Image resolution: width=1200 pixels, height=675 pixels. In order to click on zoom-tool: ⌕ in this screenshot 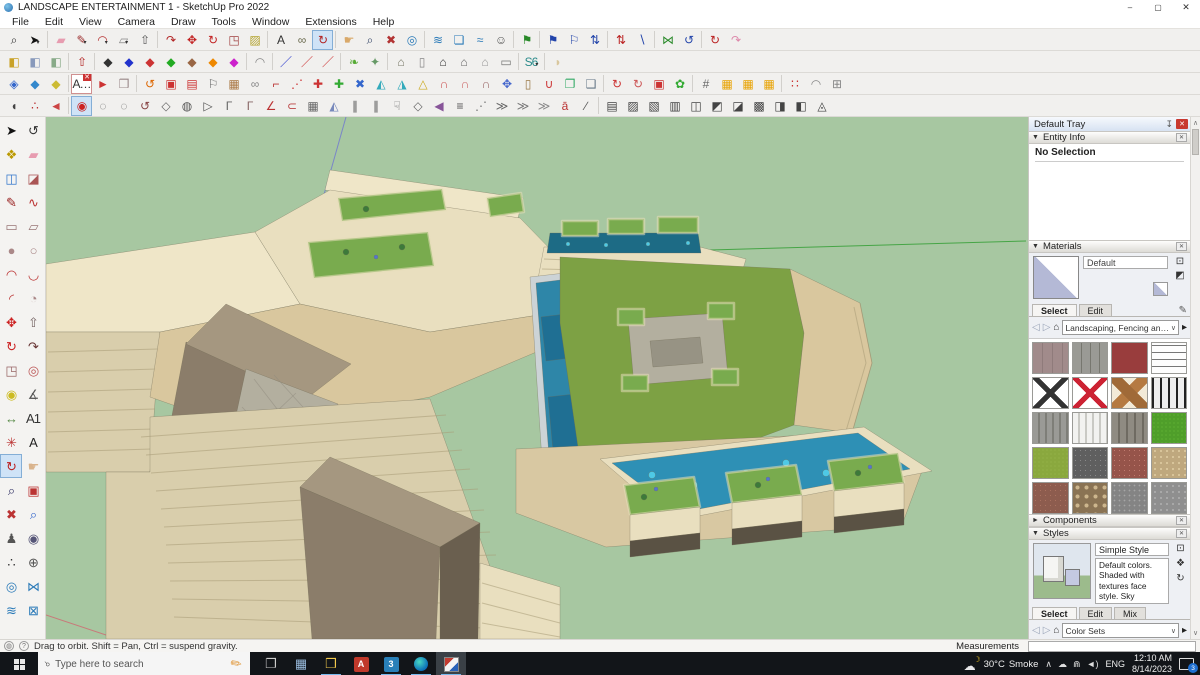, I will do `click(13, 40)`.